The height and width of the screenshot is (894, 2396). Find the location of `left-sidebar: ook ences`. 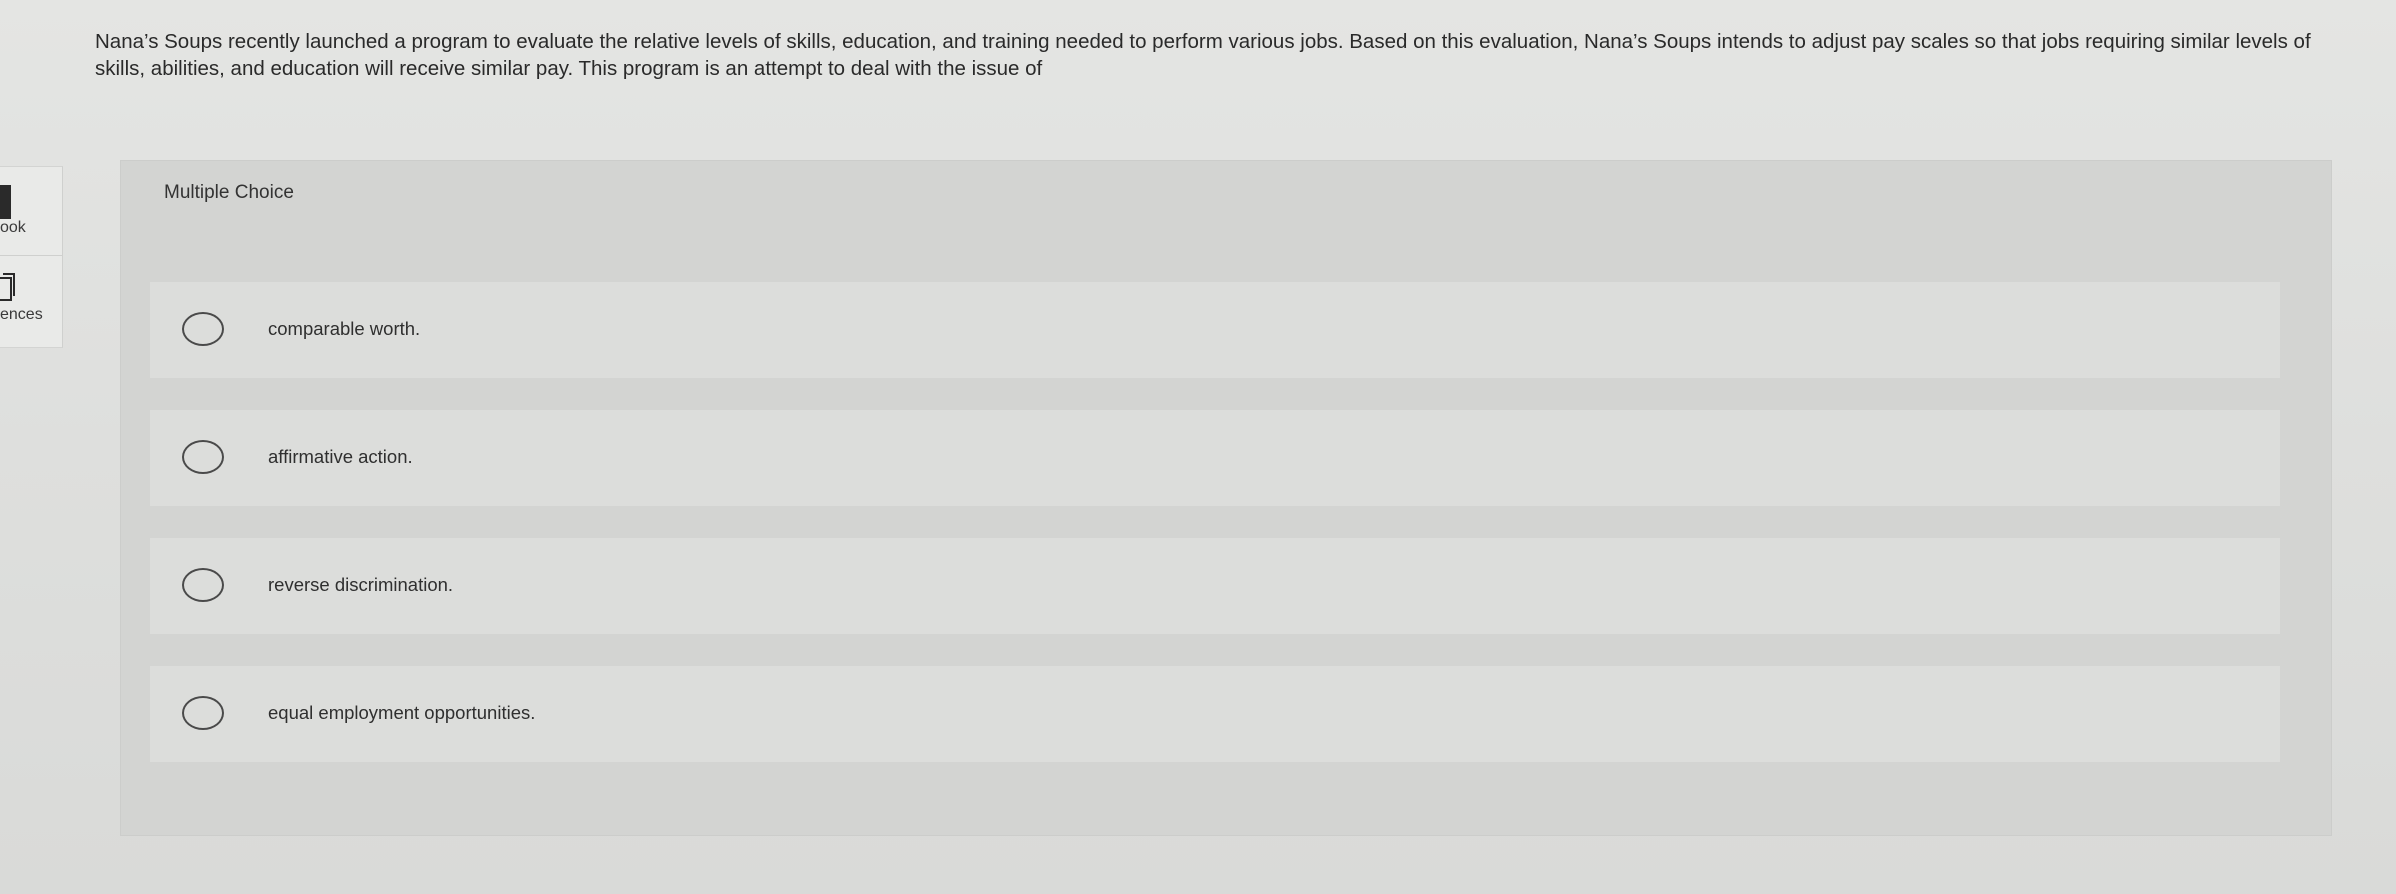

left-sidebar: ook ences is located at coordinates (31, 257).